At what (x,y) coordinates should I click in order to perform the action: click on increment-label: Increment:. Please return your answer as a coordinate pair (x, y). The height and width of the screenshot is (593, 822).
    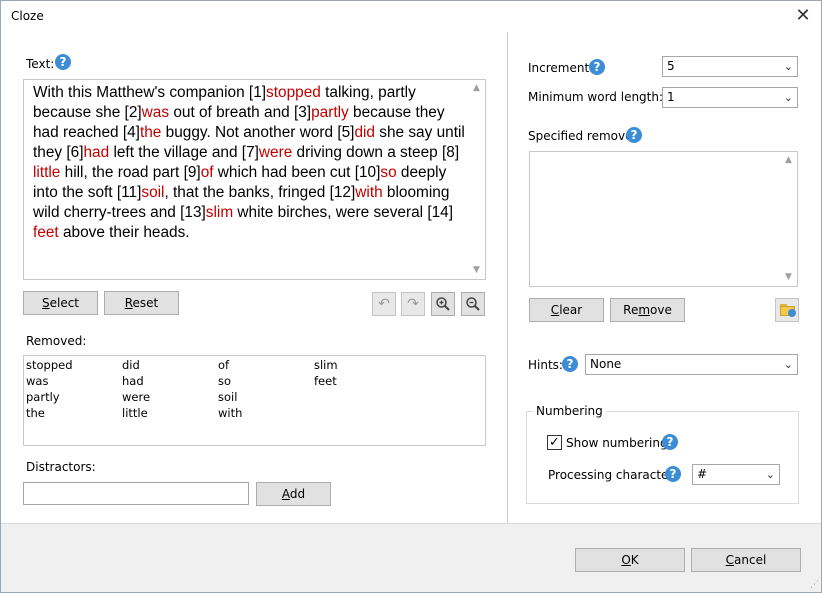
    Looking at the image, I should click on (561, 68).